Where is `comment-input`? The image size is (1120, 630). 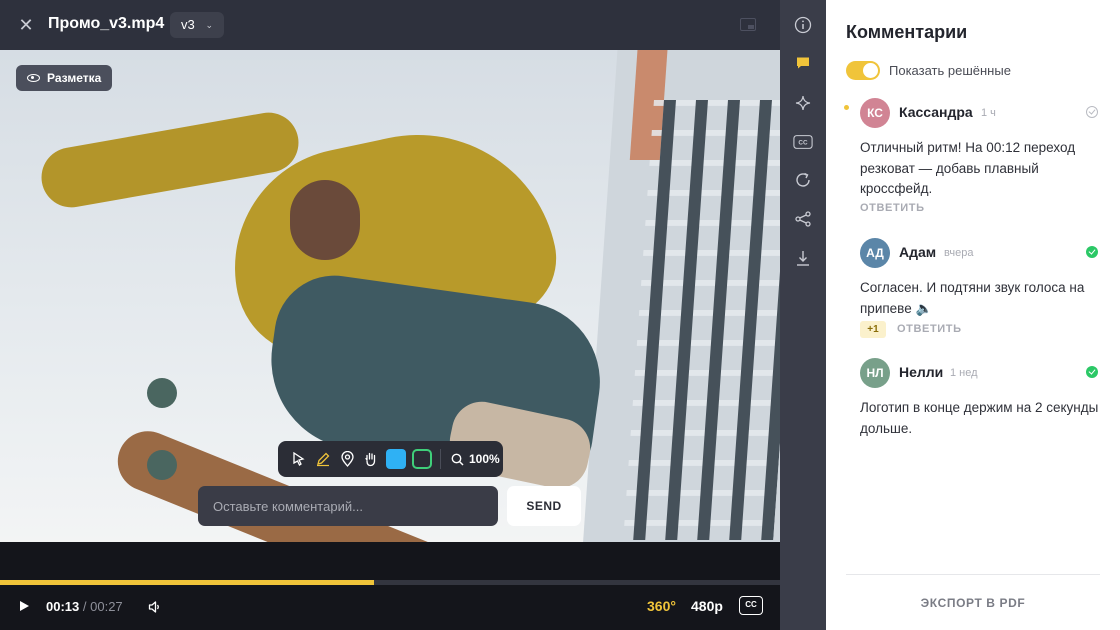 comment-input is located at coordinates (348, 506).